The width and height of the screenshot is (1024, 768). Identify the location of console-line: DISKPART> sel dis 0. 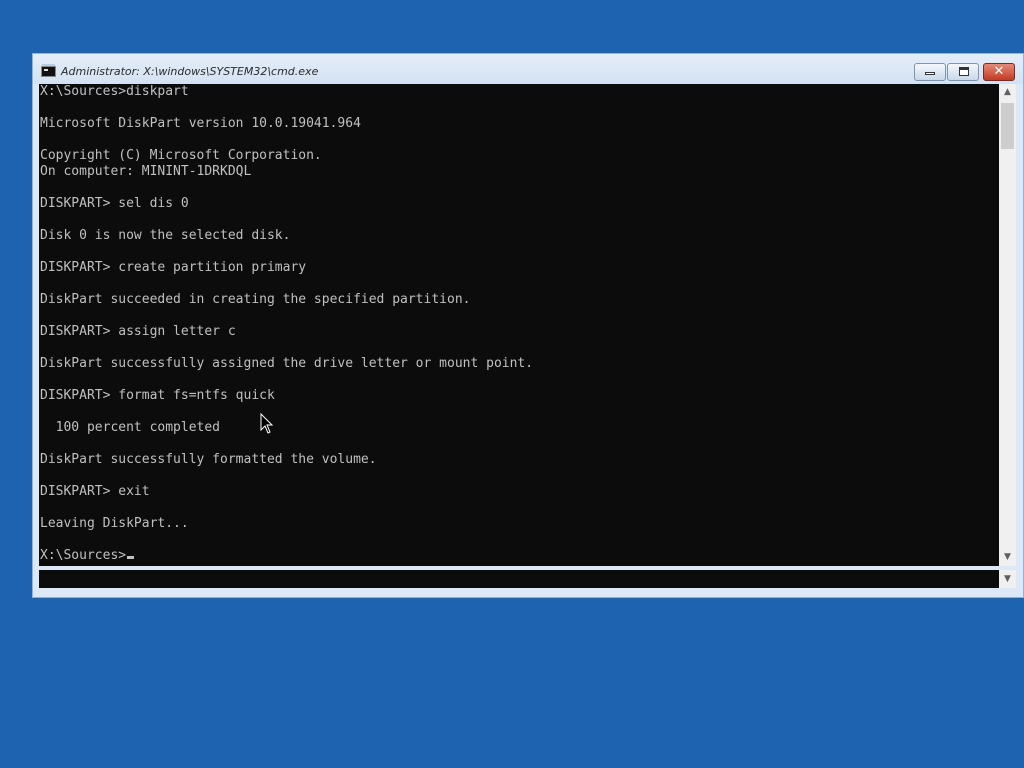
(114, 203).